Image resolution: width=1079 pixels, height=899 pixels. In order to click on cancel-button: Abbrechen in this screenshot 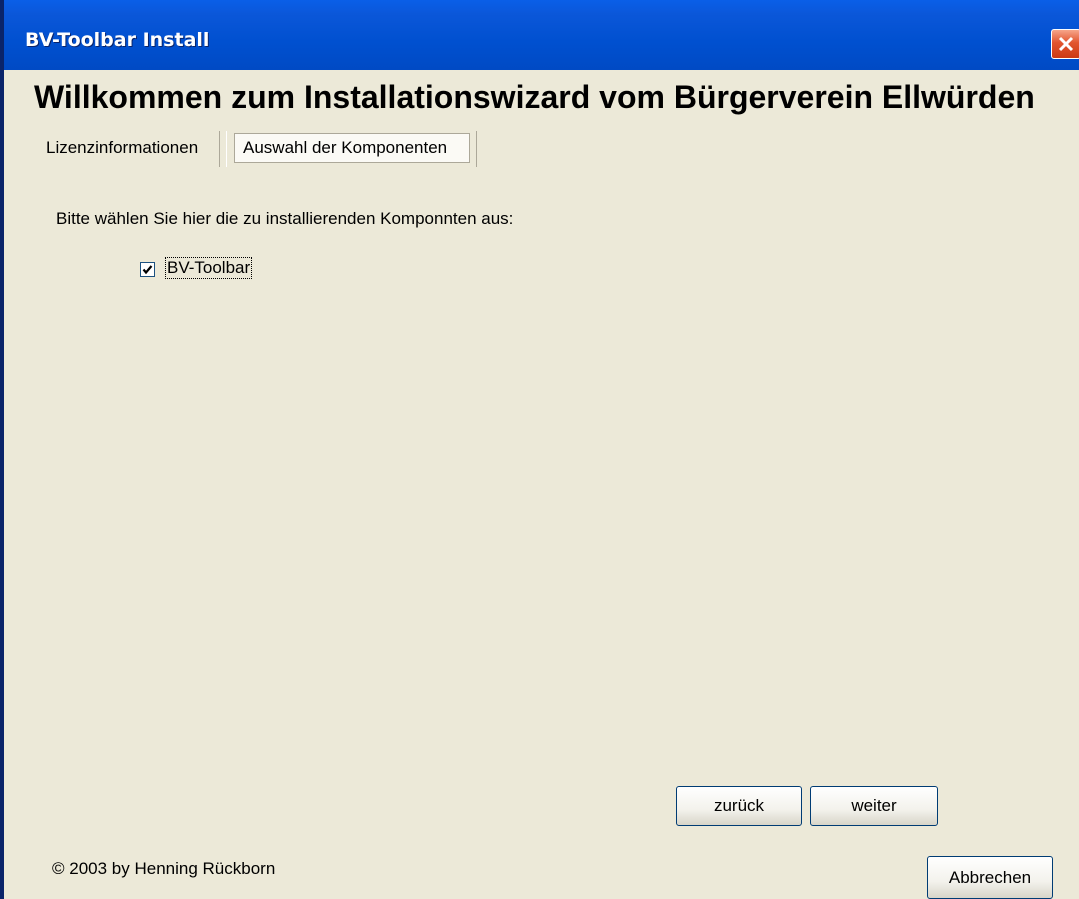, I will do `click(990, 877)`.